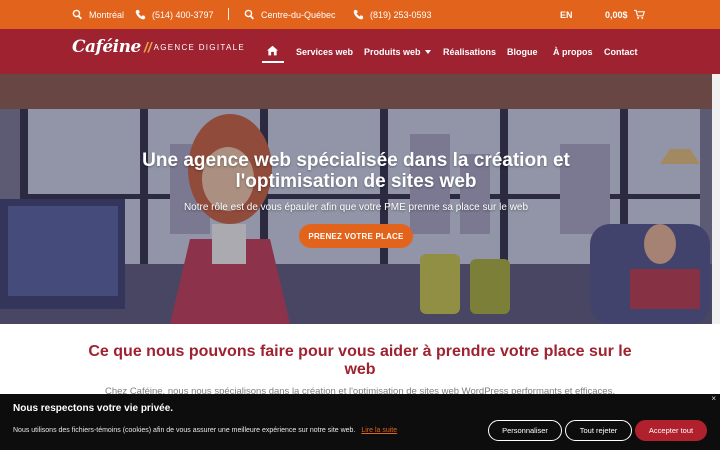 Image resolution: width=720 pixels, height=450 pixels. I want to click on logo-brand: Caféine, so click(106, 47).